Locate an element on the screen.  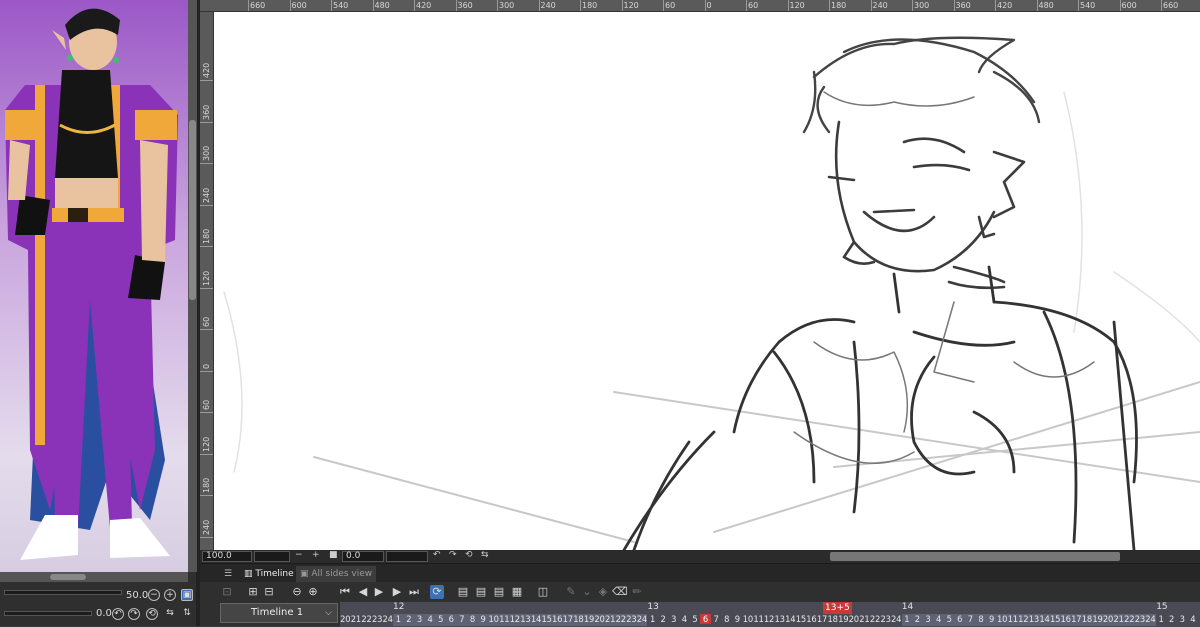
flip-horizontal-icon: ⇆ is located at coordinates (170, 614).